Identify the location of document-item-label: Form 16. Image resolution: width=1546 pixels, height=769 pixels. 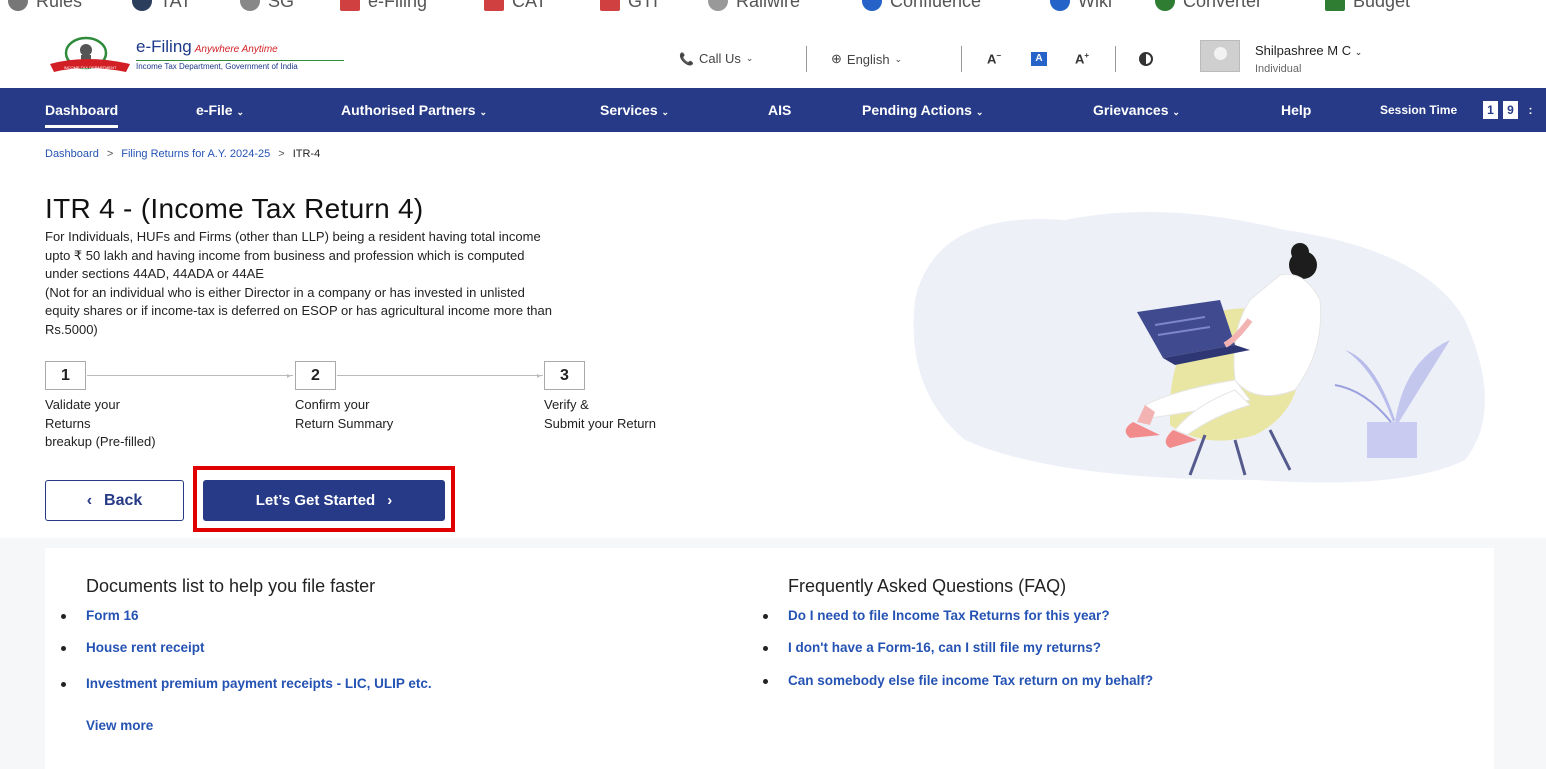
(112, 615).